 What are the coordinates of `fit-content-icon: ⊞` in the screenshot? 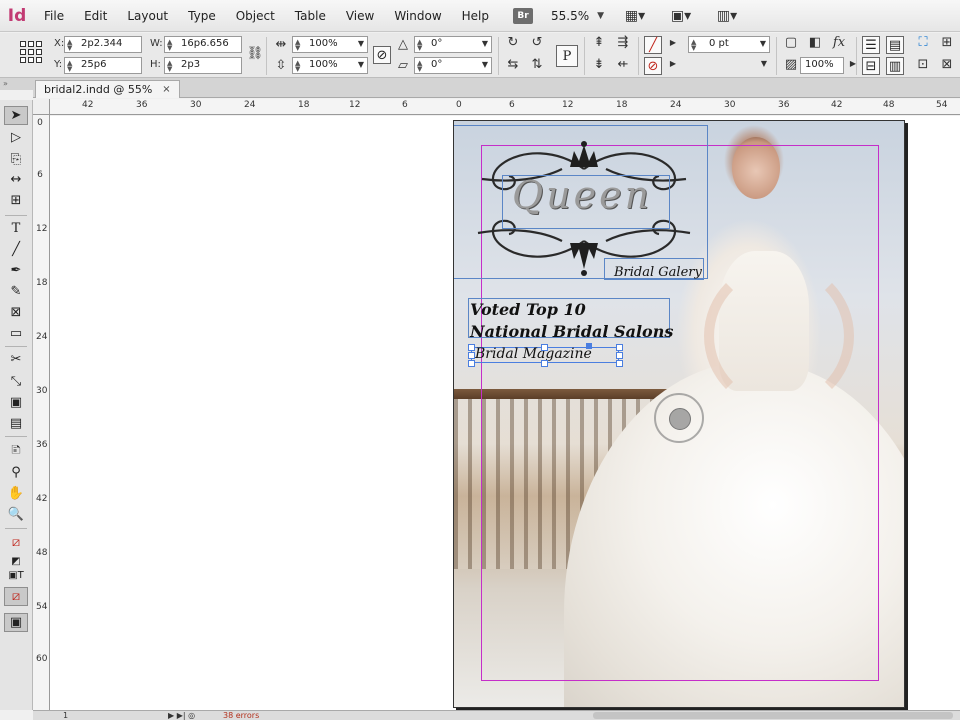 It's located at (947, 42).